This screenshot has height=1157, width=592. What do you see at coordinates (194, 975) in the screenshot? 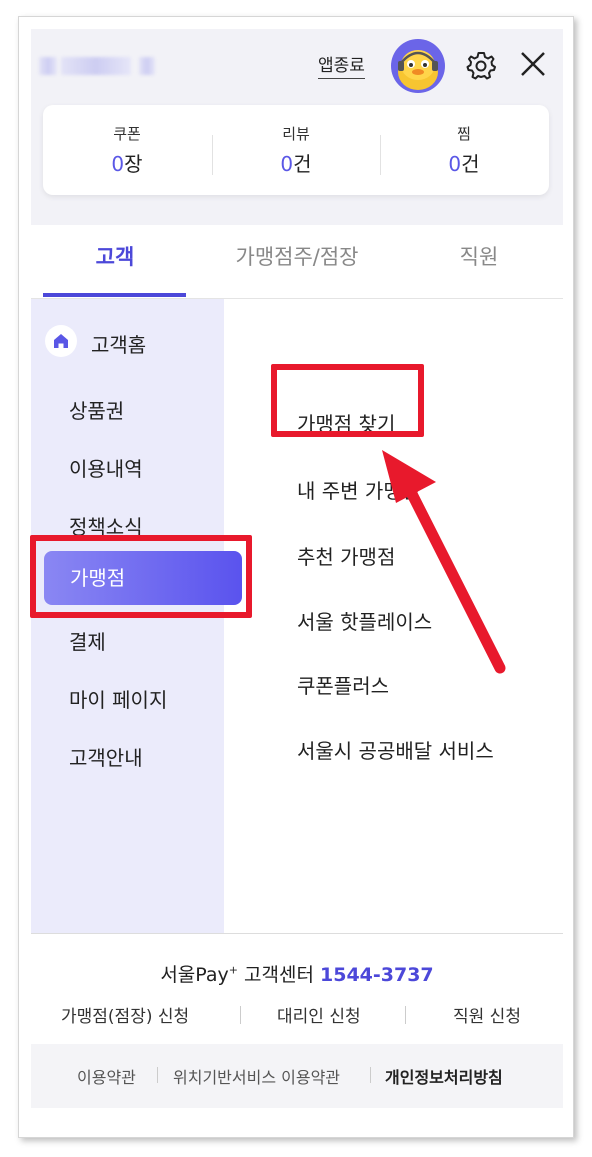
I see `brand-name: 서울Pay` at bounding box center [194, 975].